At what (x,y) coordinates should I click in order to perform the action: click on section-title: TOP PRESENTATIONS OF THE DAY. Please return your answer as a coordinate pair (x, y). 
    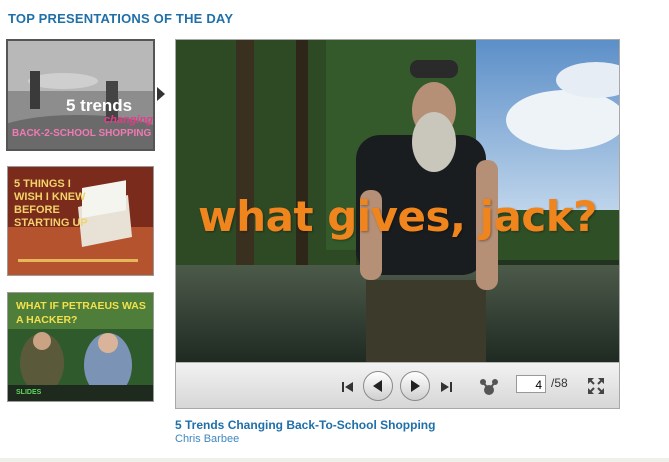
    Looking at the image, I should click on (121, 18).